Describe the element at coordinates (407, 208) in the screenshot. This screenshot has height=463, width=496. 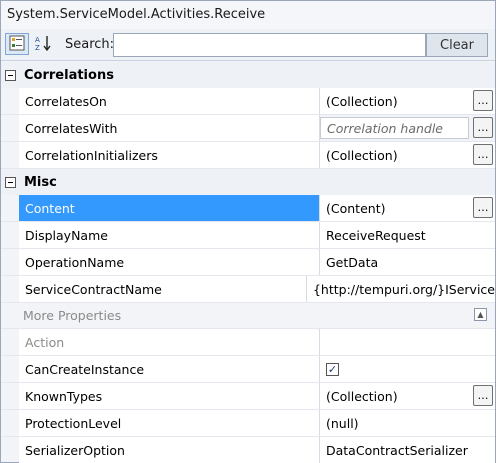
I see `property-value: (Content)` at that location.